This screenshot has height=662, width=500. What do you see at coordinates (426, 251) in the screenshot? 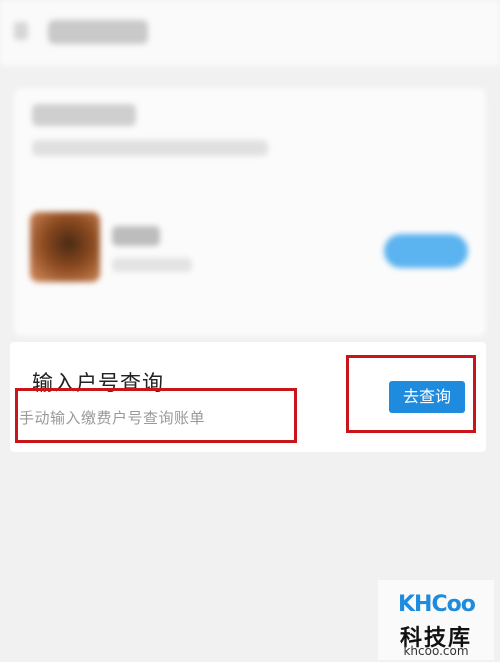
I see `blurred-action-button` at bounding box center [426, 251].